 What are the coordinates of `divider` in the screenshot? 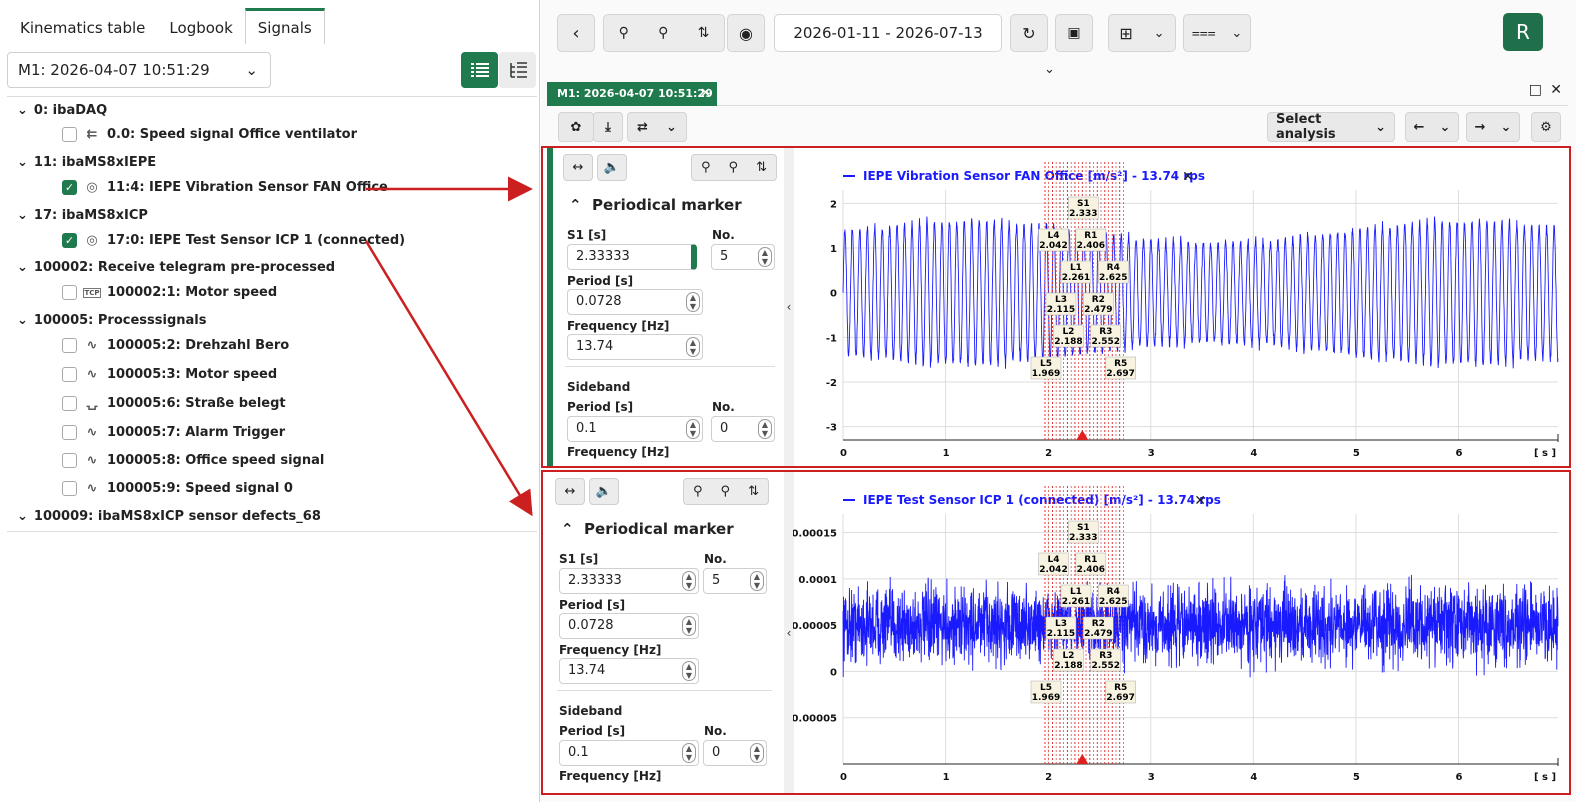 It's located at (670, 366).